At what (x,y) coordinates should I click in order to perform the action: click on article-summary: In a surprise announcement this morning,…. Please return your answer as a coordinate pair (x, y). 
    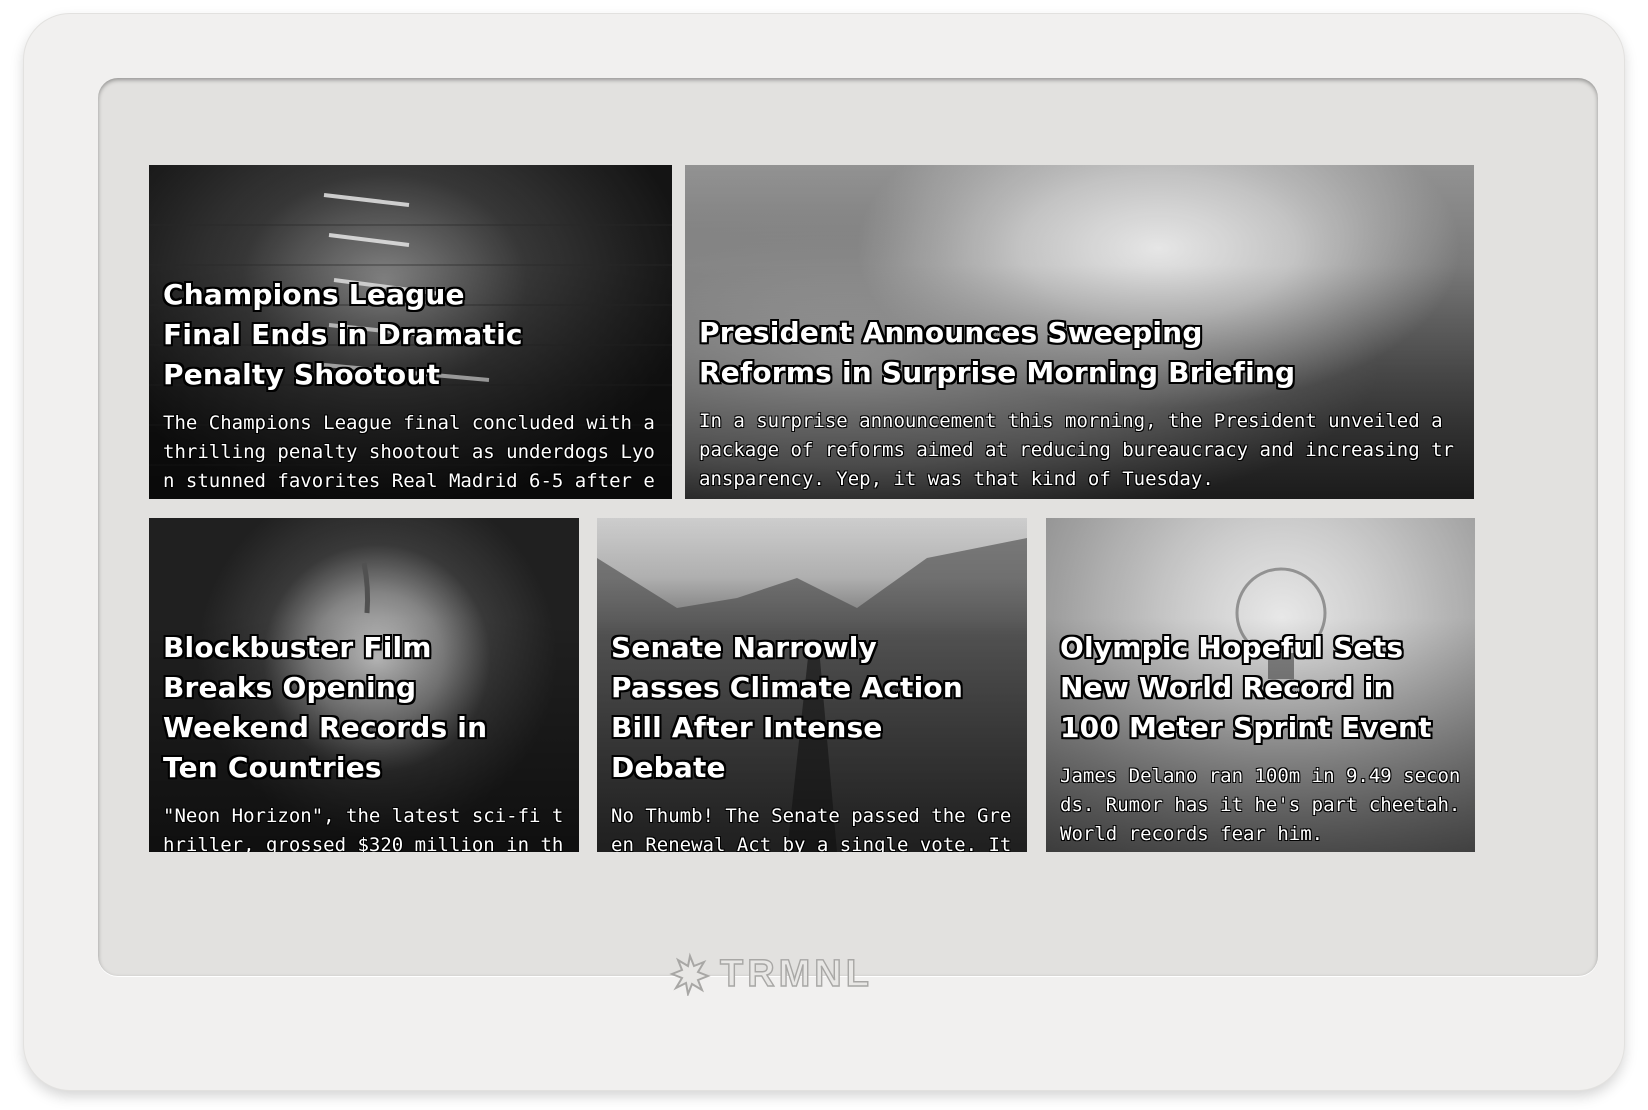
    Looking at the image, I should click on (1076, 450).